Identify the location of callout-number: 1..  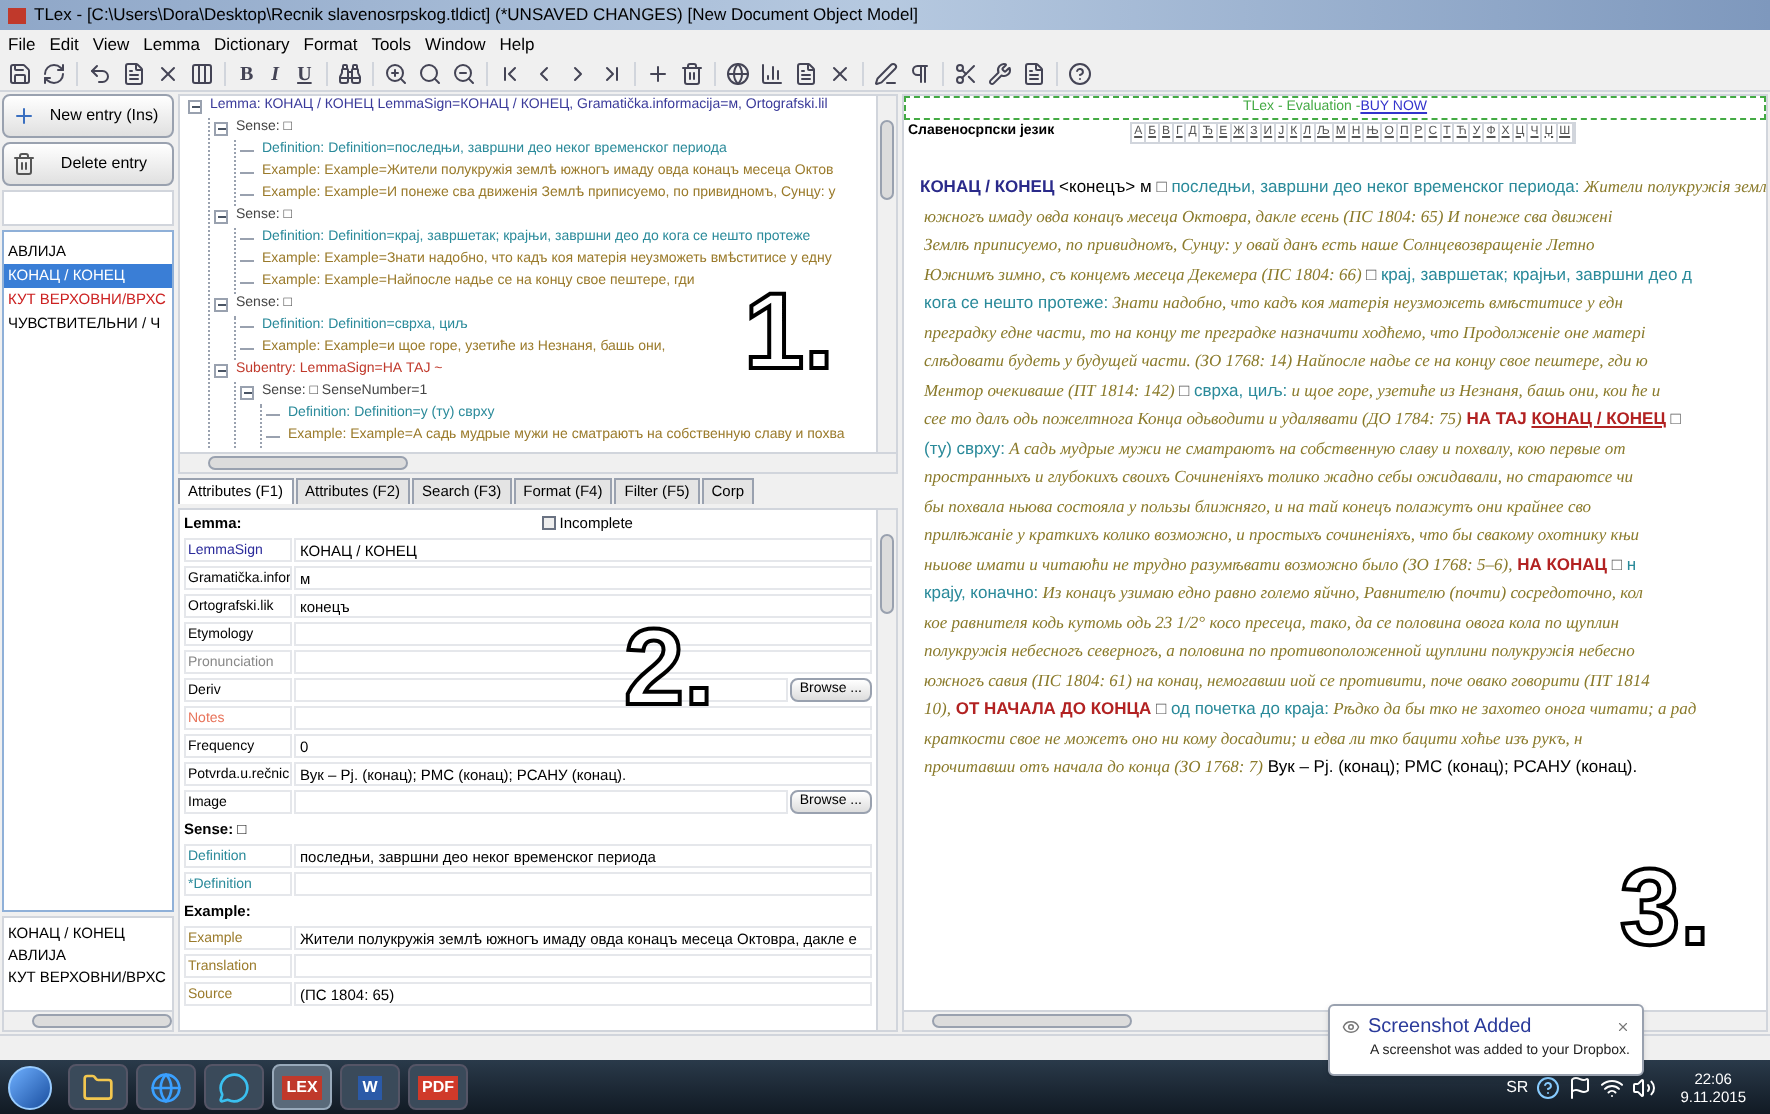
(789, 333).